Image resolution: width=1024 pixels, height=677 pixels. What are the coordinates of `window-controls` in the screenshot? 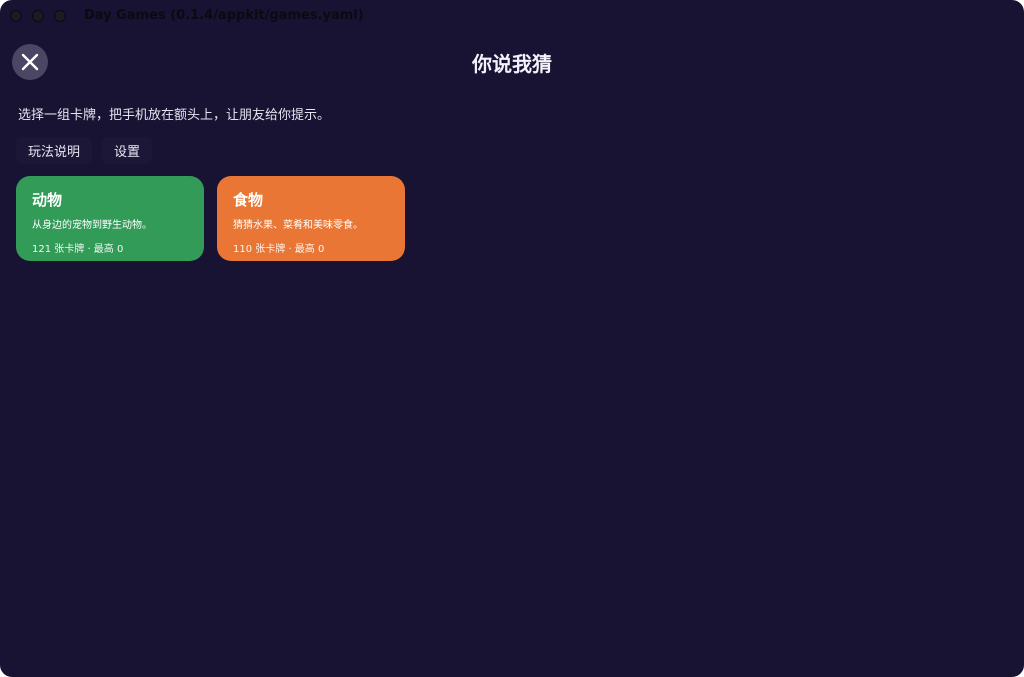 It's located at (38, 16).